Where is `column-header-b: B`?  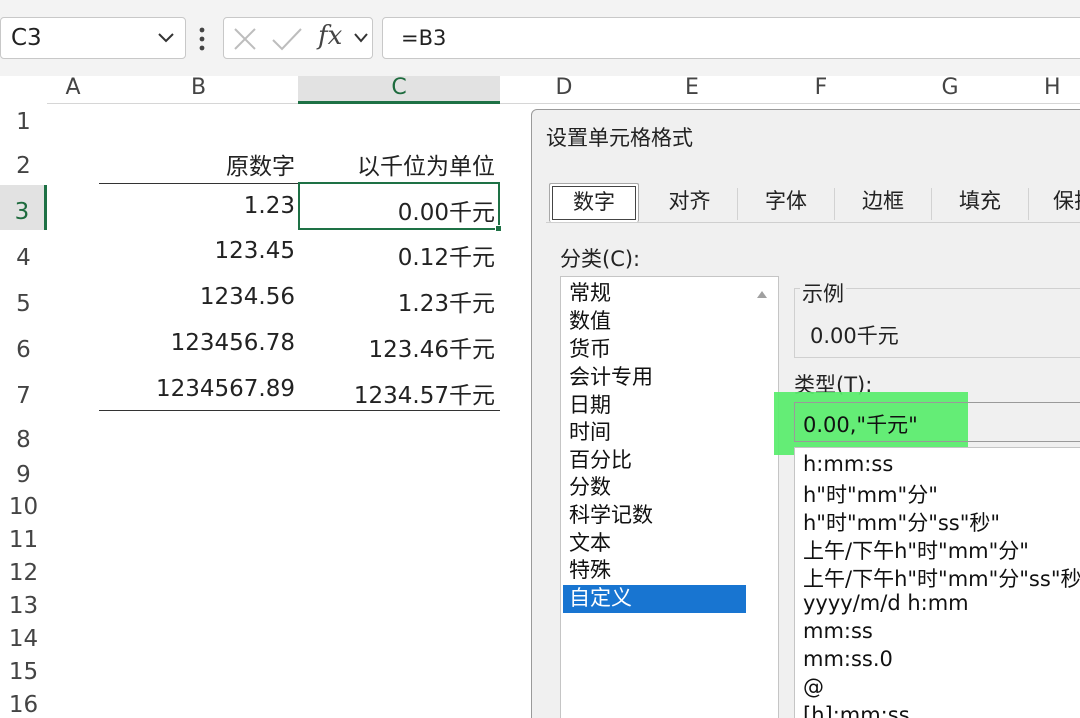 column-header-b: B is located at coordinates (198, 90).